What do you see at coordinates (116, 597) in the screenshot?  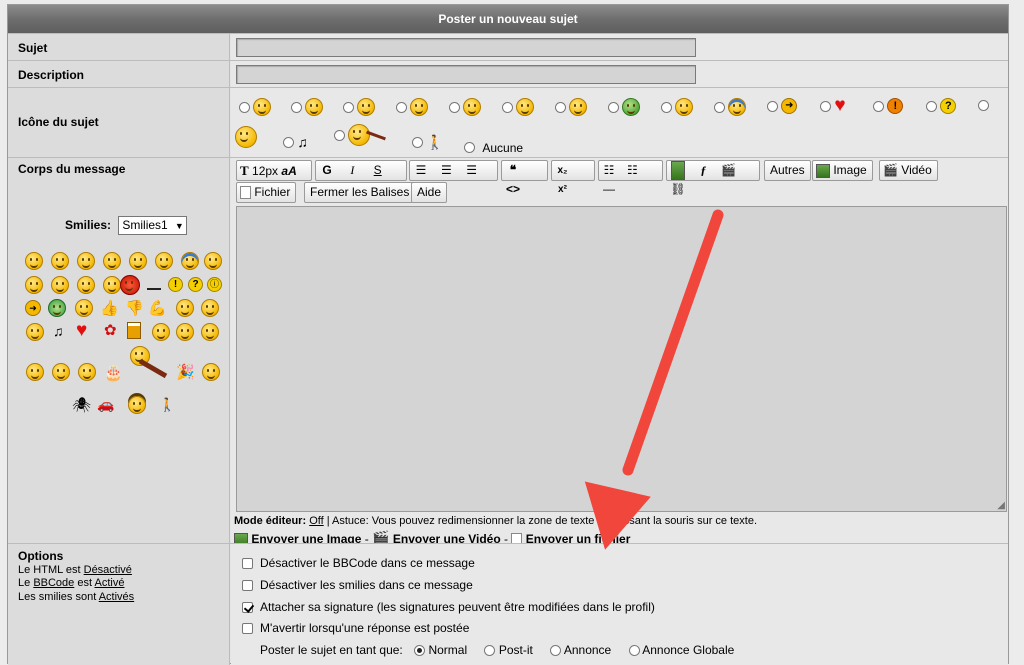 I see `smilies-state-link: Activés` at bounding box center [116, 597].